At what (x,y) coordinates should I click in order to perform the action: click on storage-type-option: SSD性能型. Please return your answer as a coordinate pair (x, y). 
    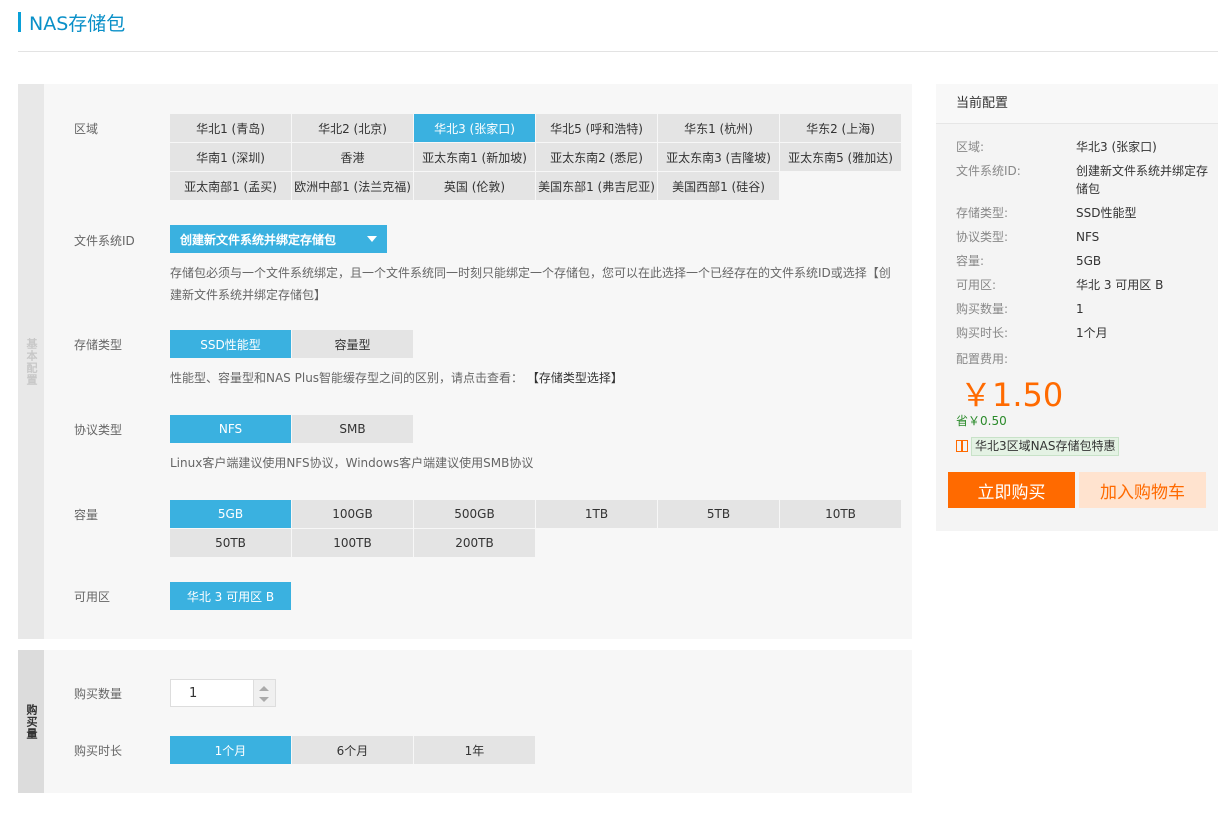
    Looking at the image, I should click on (230, 344).